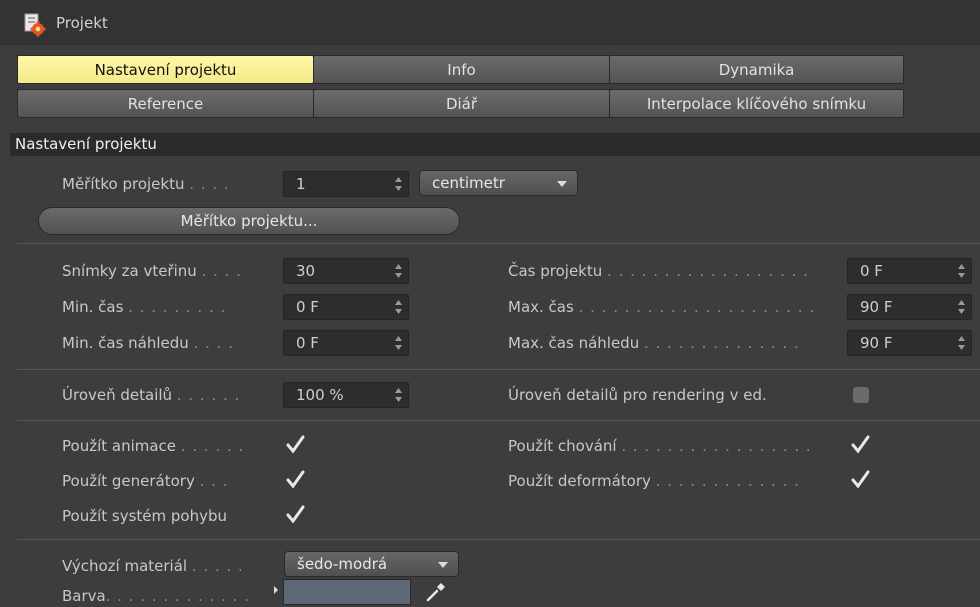  I want to click on level-of-detail-input: 100 %, so click(346, 395).